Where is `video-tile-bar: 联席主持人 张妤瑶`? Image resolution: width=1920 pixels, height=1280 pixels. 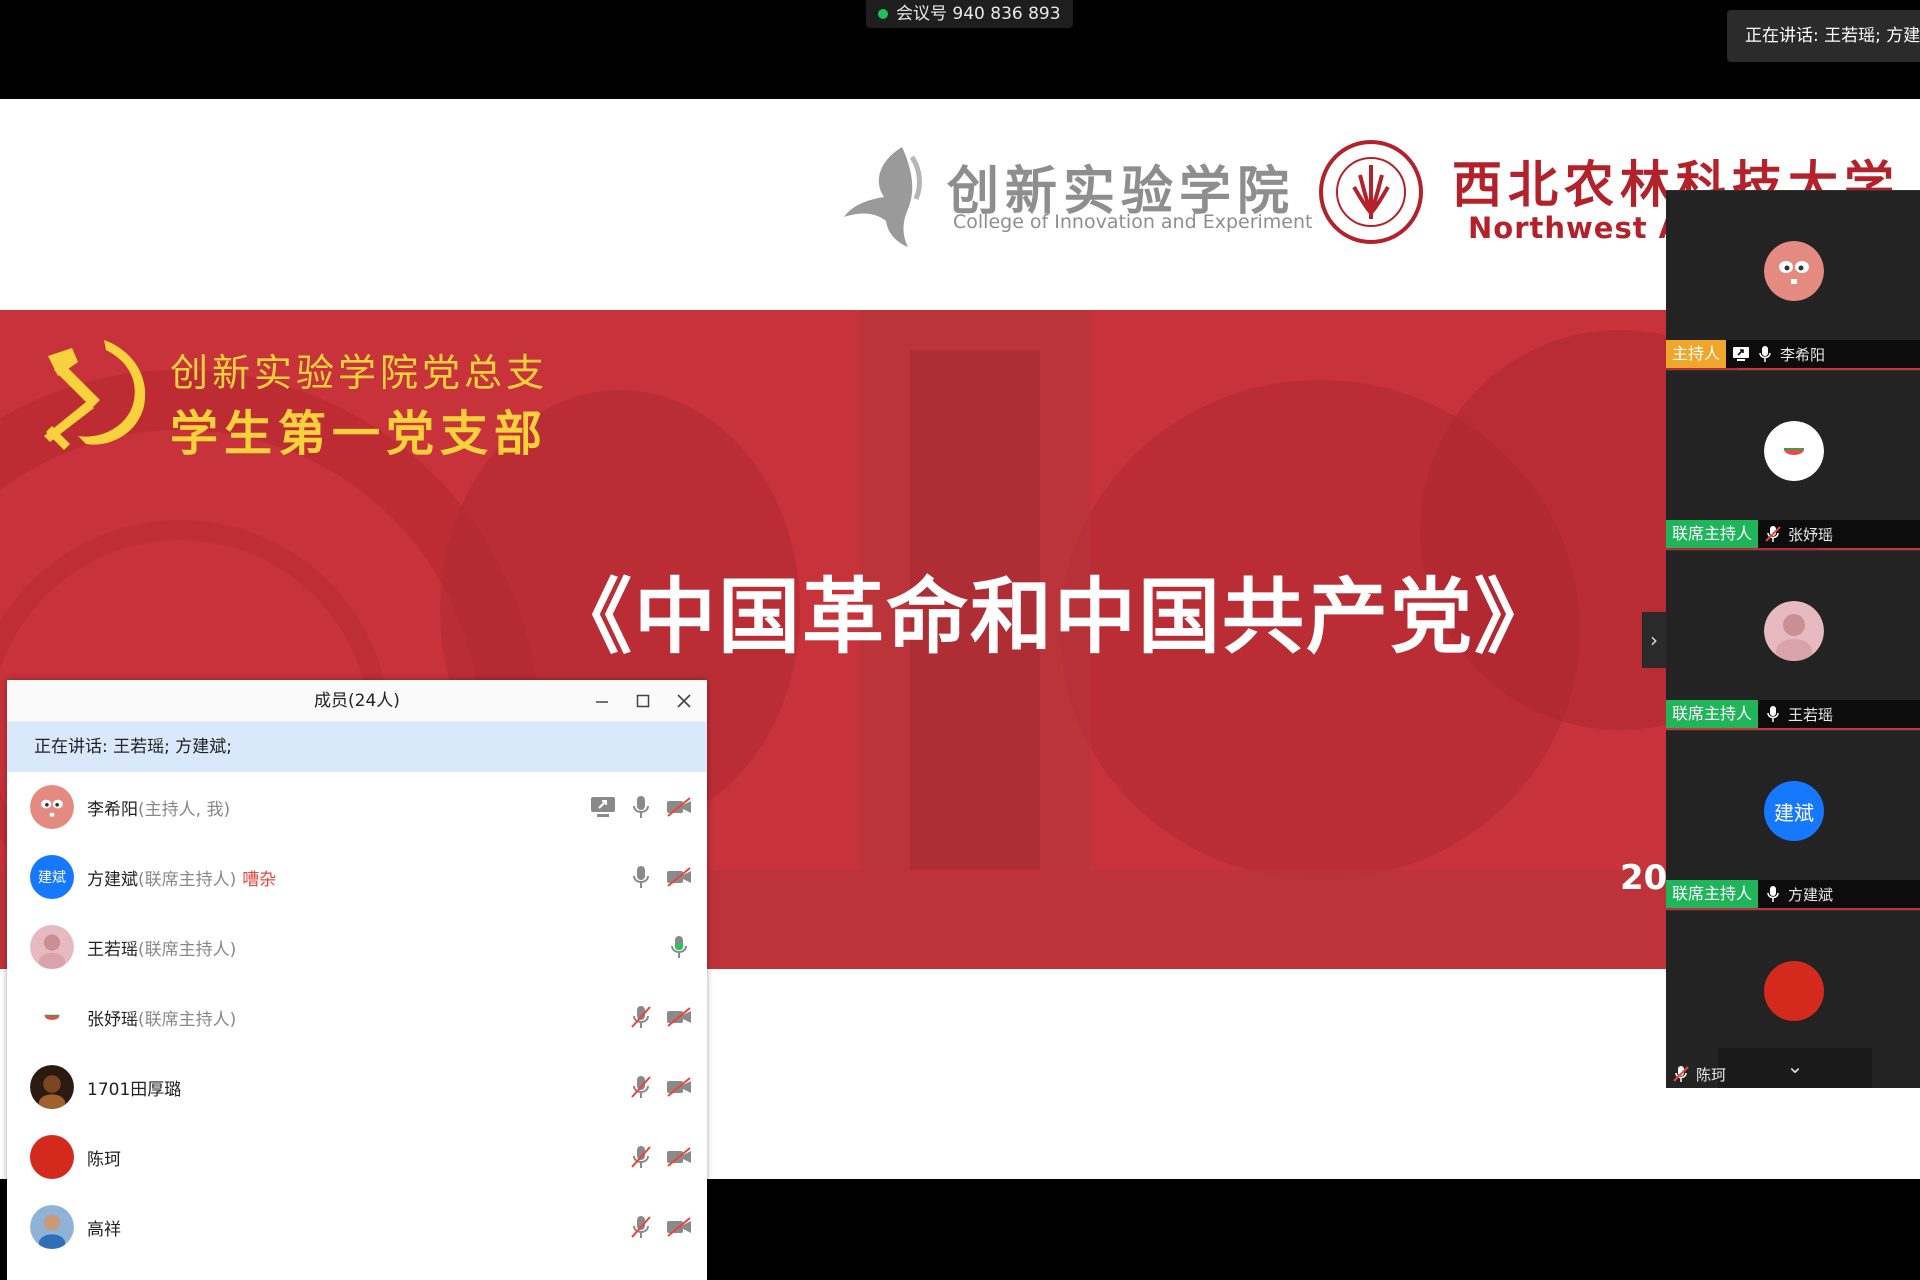
video-tile-bar: 联席主持人 张妤瑶 is located at coordinates (1793, 534).